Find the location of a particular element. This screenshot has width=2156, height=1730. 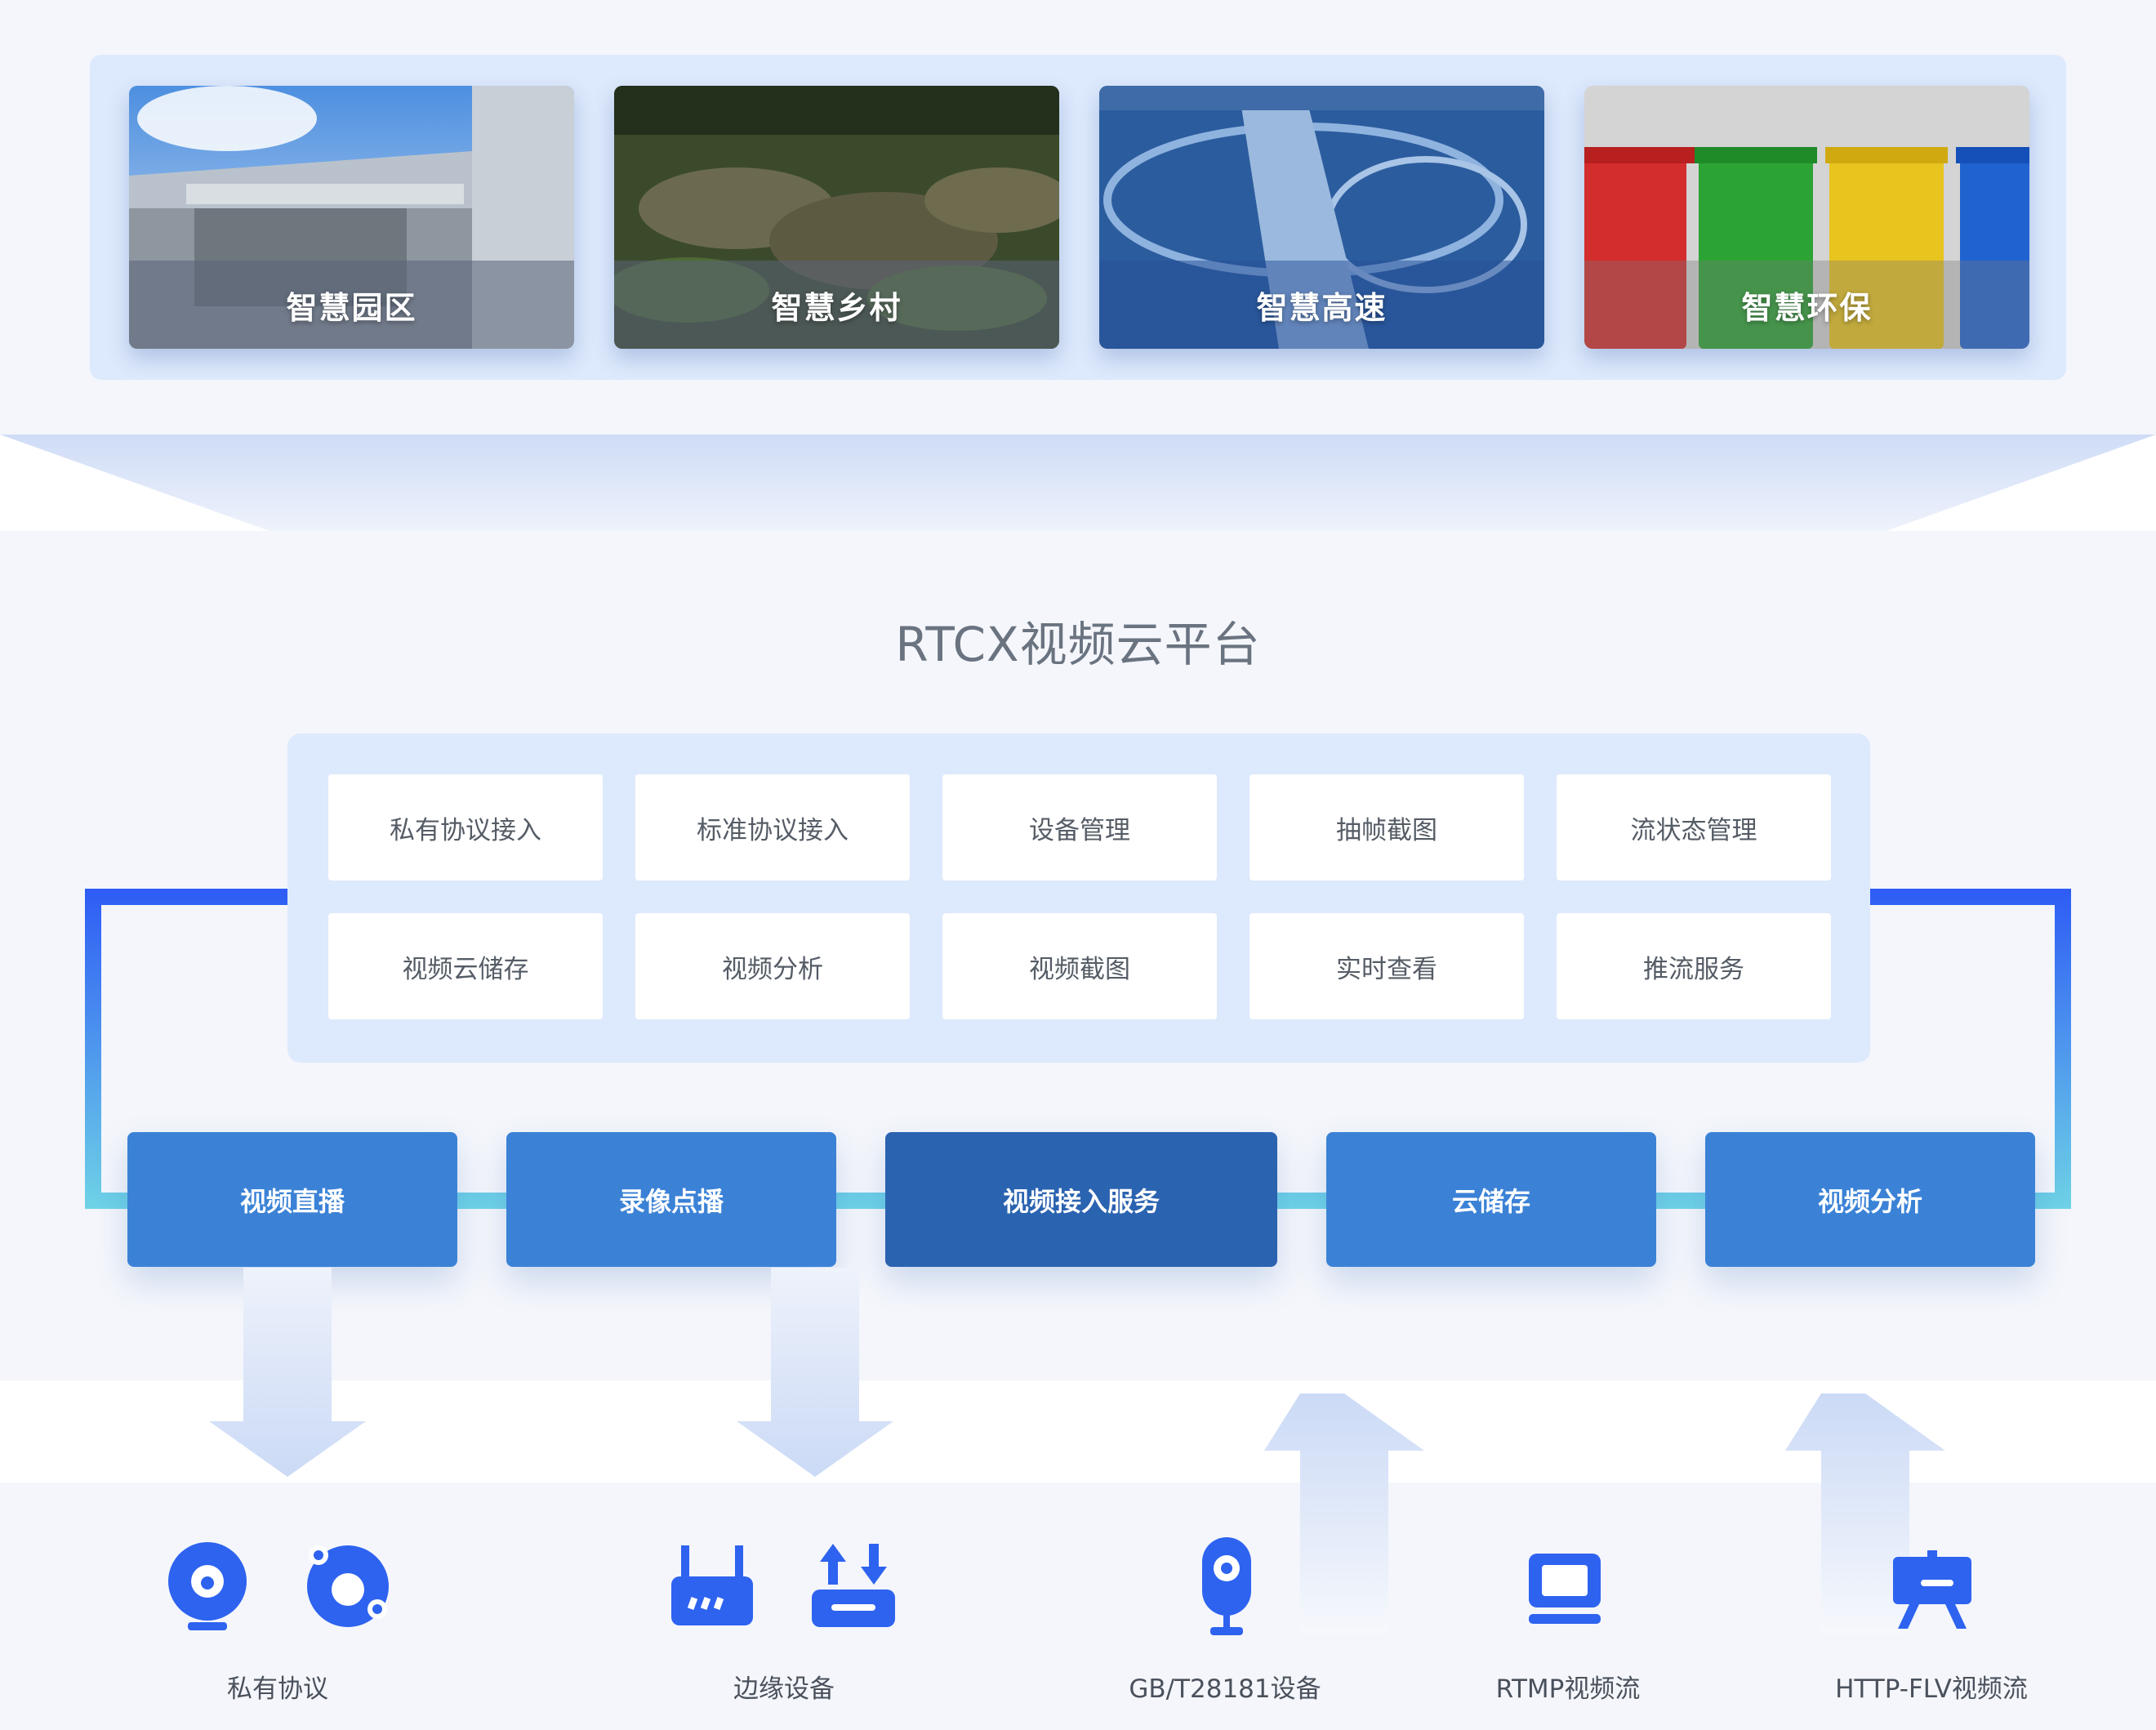

service-cloud-storage: 视频云储存 is located at coordinates (465, 966).